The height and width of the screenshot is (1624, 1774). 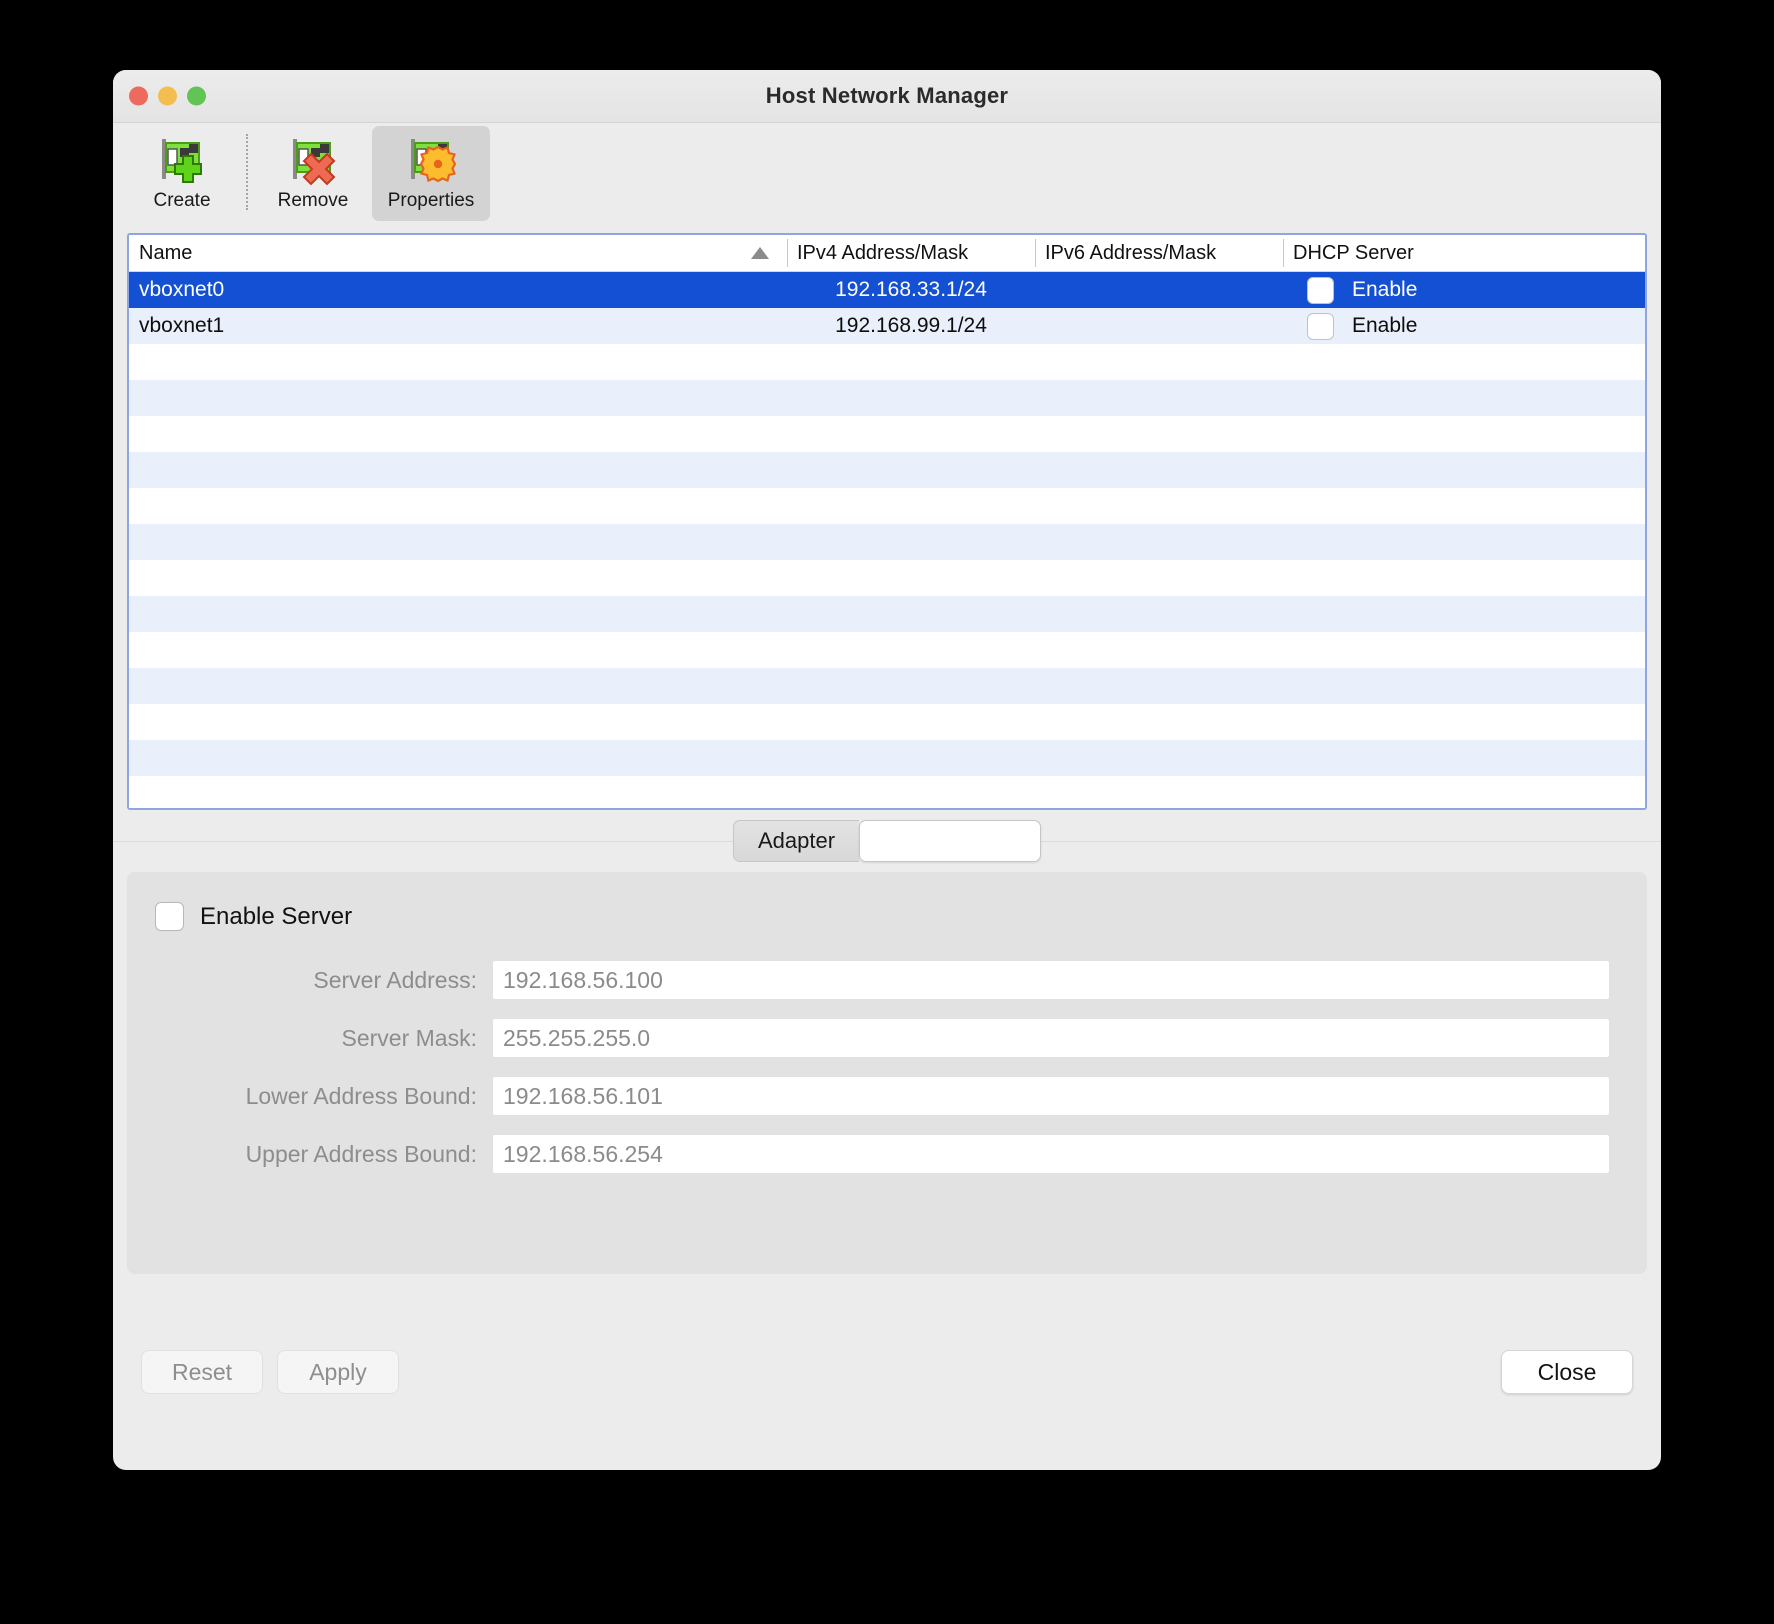 I want to click on upper-address-bound-input: 192.168.56.254, so click(x=1051, y=1154).